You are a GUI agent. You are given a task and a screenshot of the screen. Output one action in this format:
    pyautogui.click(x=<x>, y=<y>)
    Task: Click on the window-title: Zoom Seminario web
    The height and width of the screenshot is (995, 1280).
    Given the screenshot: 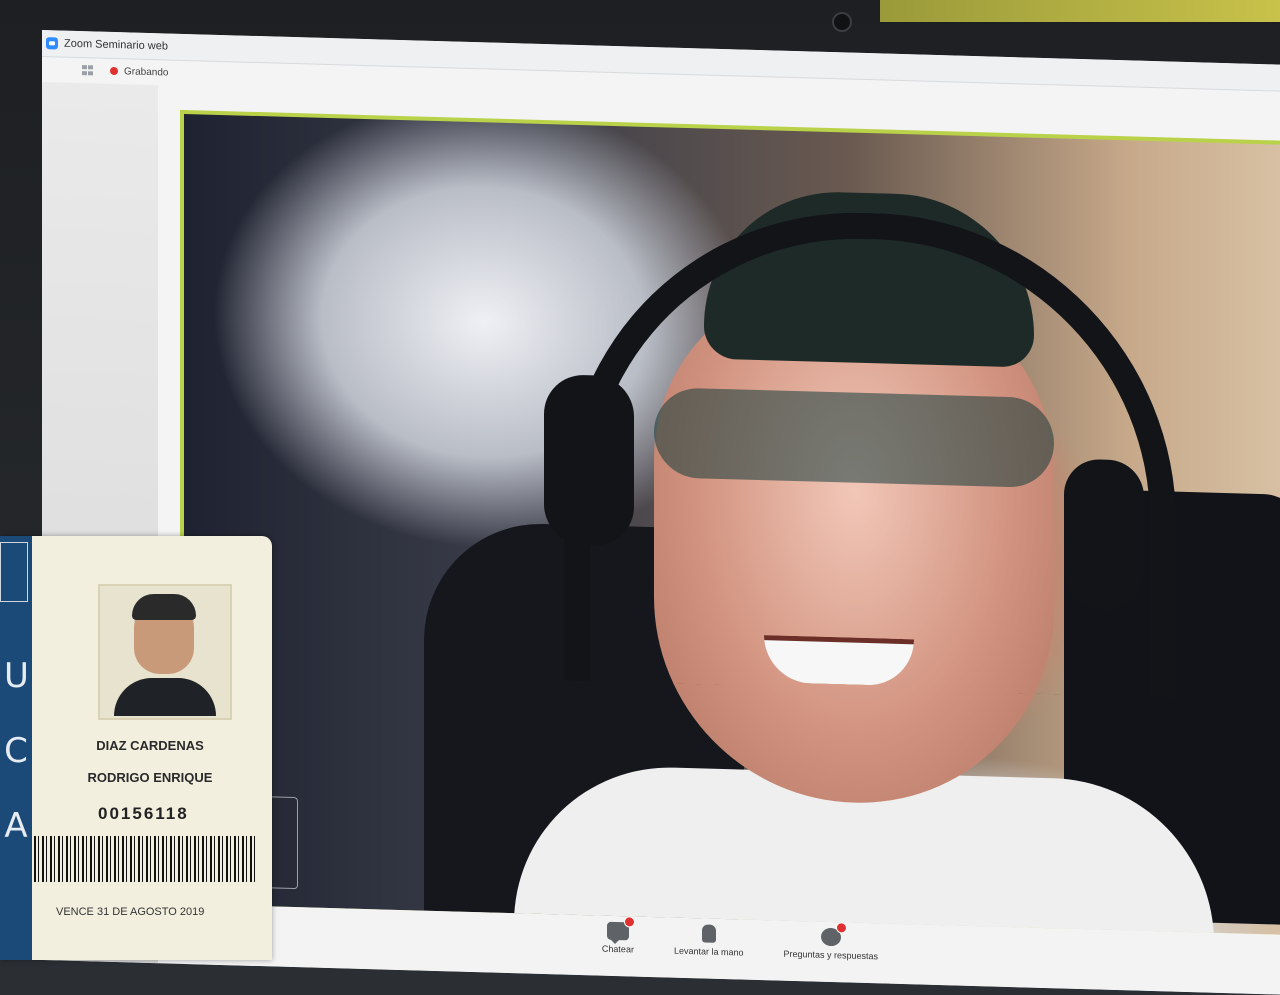 What is the action you would take?
    pyautogui.click(x=116, y=45)
    